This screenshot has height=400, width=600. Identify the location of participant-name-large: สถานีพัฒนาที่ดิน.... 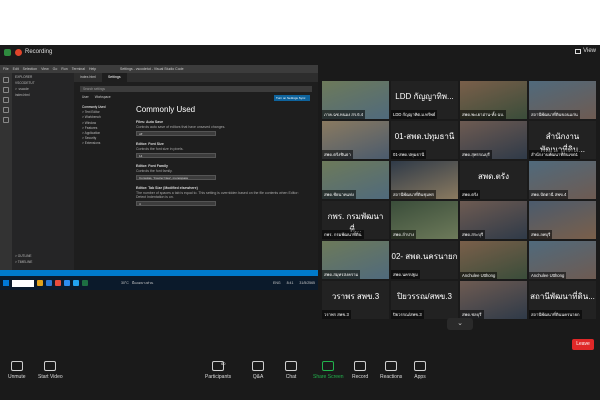
(562, 296).